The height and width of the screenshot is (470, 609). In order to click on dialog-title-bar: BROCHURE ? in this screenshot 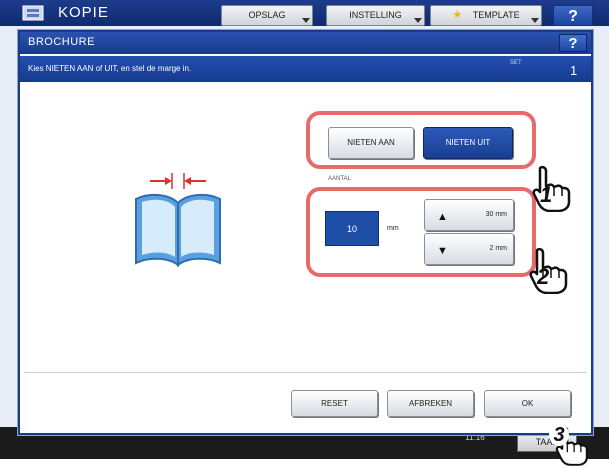, I will do `click(305, 43)`.